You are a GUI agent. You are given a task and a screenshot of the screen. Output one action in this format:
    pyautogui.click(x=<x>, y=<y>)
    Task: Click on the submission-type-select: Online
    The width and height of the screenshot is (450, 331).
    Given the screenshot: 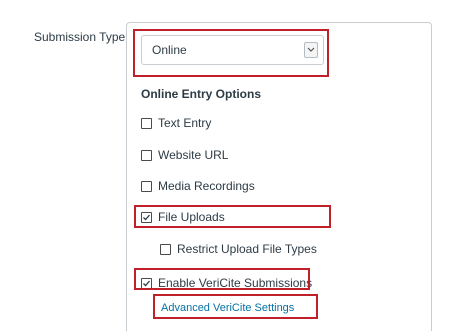 What is the action you would take?
    pyautogui.click(x=232, y=50)
    